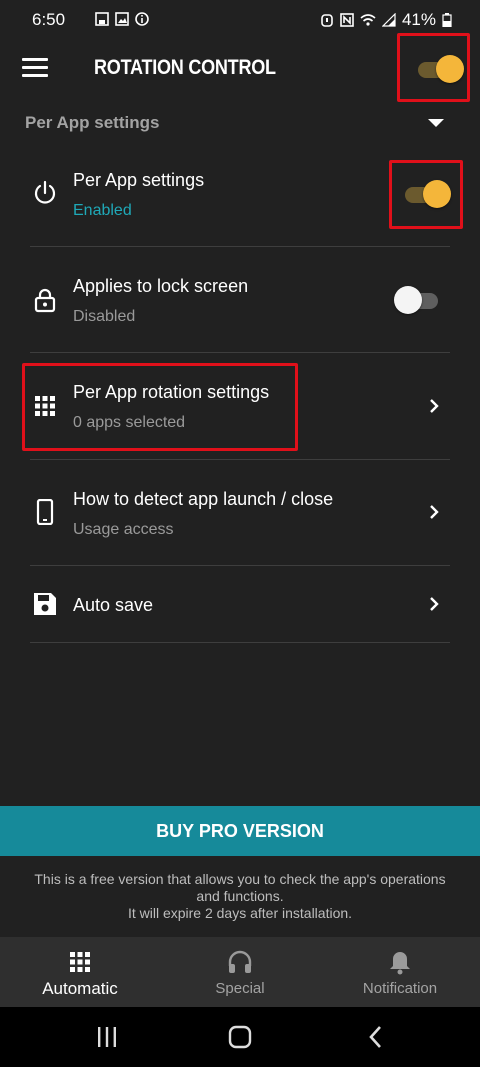  I want to click on phone-icon, so click(45, 512).